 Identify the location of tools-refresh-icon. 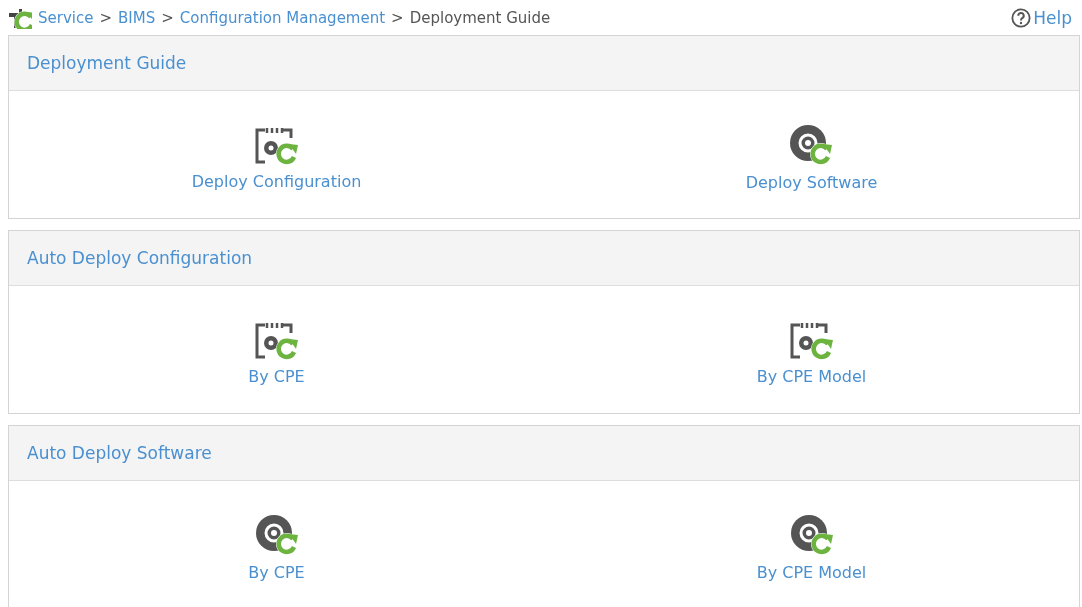
(20, 17).